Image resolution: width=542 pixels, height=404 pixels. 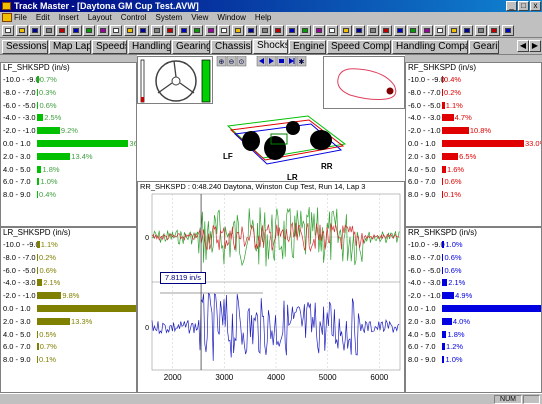 I want to click on tab-chassis: Chassis, so click(x=231, y=47).